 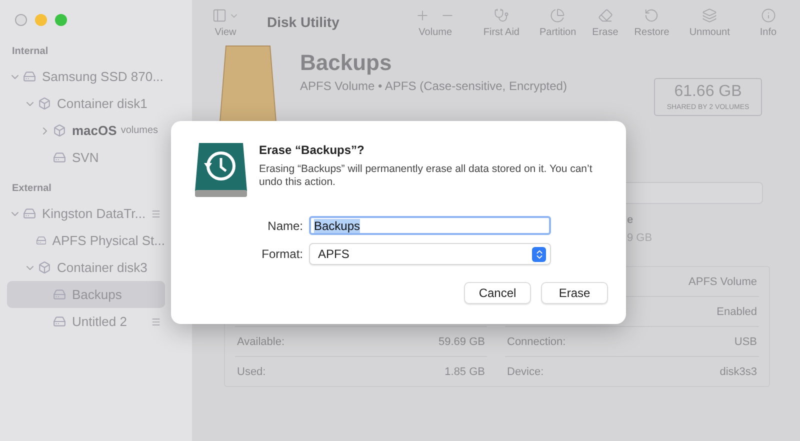 I want to click on sidebar-icon, so click(x=219, y=15).